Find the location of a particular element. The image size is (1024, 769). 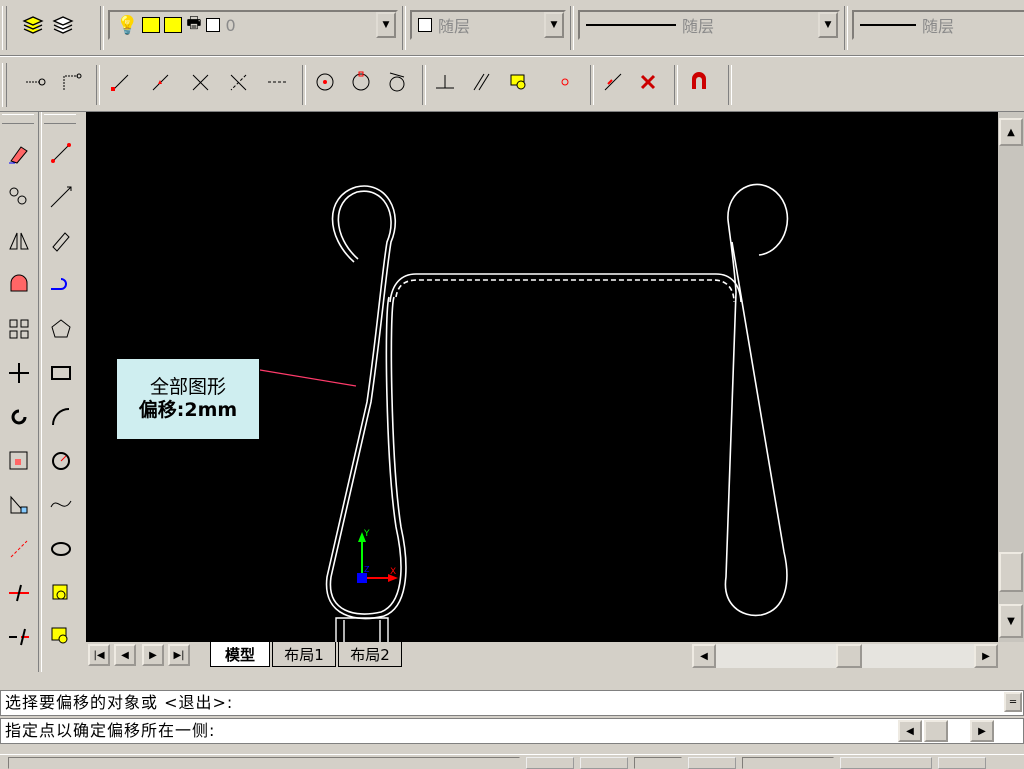

first-tab-icon: |◀ is located at coordinates (99, 655).